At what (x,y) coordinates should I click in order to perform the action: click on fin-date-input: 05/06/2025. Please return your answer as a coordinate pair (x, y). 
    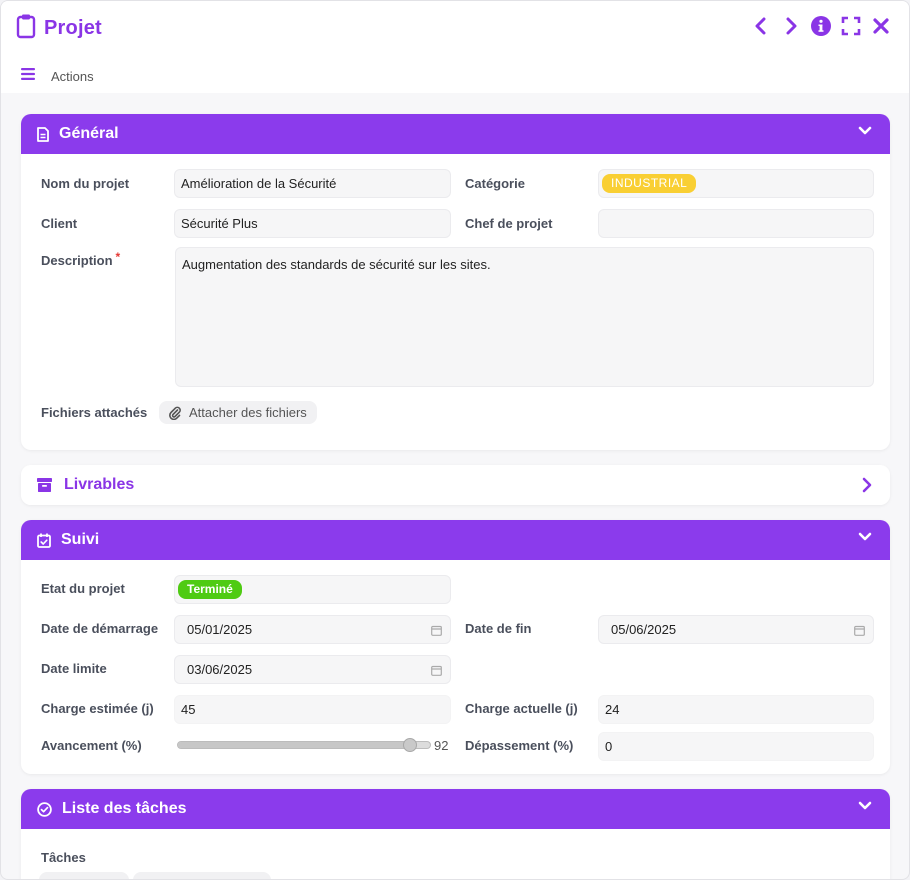
    Looking at the image, I should click on (736, 629).